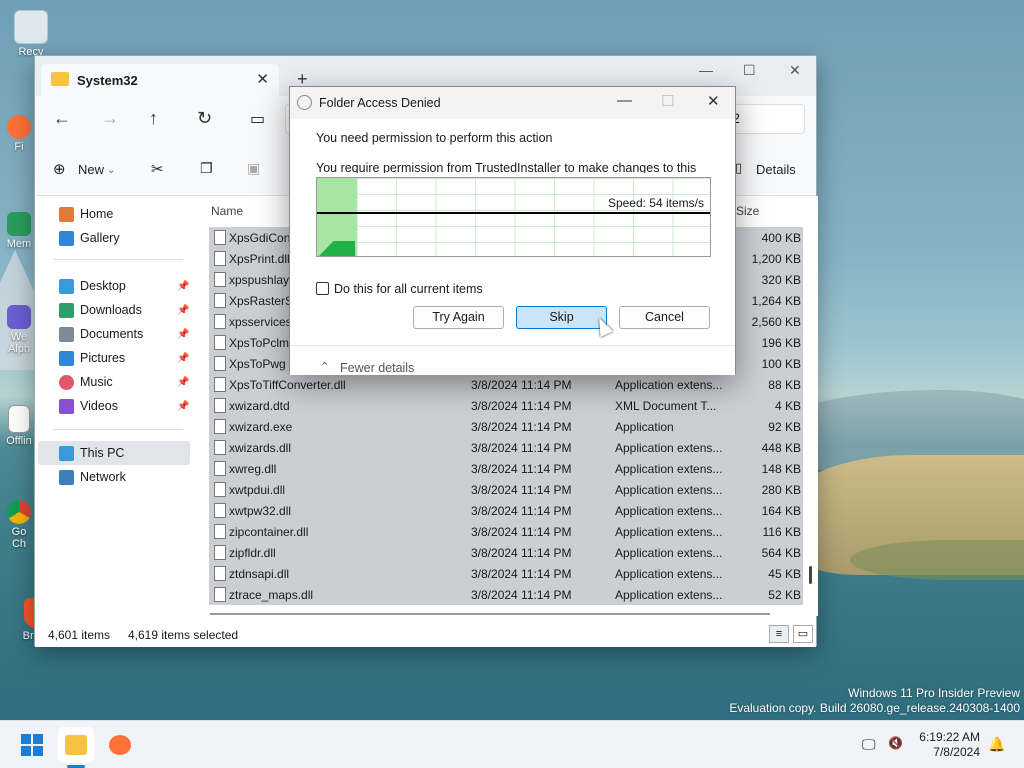 The width and height of the screenshot is (1024, 768). What do you see at coordinates (118, 429) in the screenshot?
I see `divider` at bounding box center [118, 429].